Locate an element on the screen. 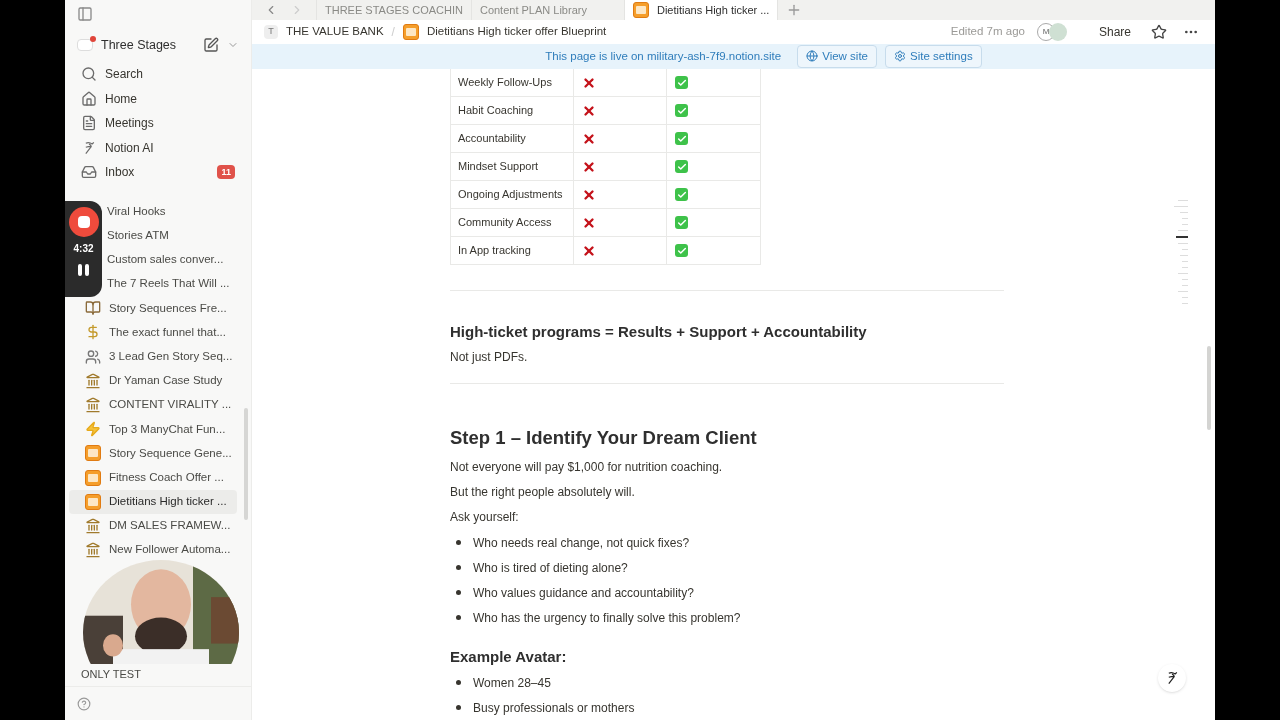 The image size is (1280, 720). workspace-name: Three Stages is located at coordinates (139, 45).